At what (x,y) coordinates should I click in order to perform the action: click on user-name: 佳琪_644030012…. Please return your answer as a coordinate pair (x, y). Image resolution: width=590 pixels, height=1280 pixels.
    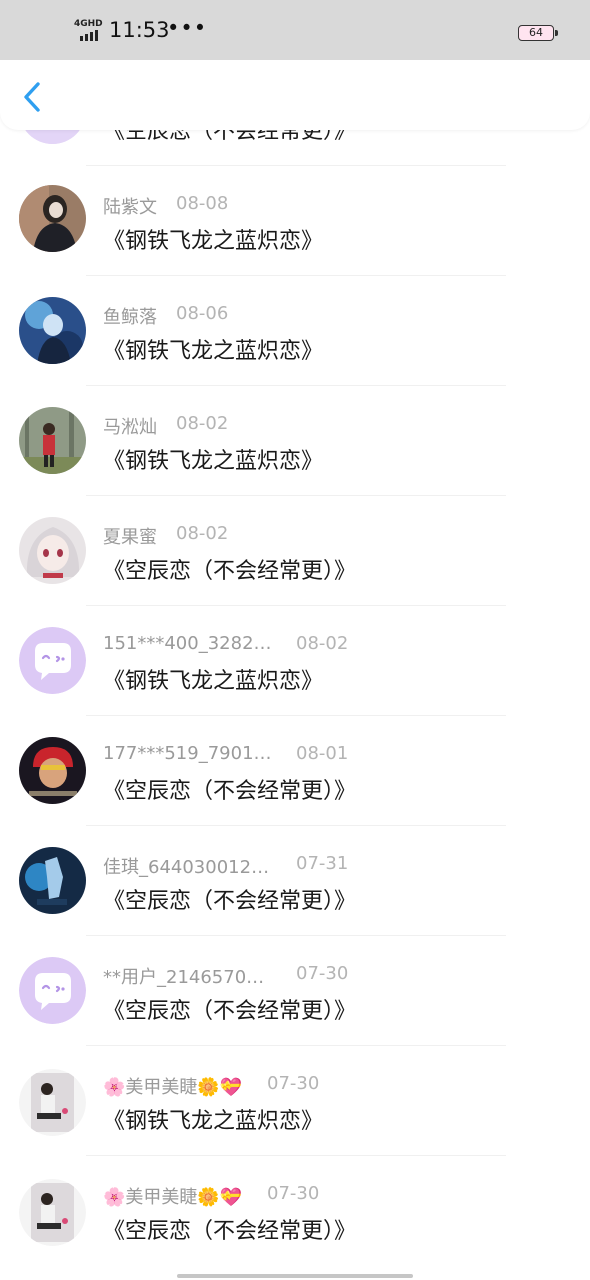
    Looking at the image, I should click on (186, 867).